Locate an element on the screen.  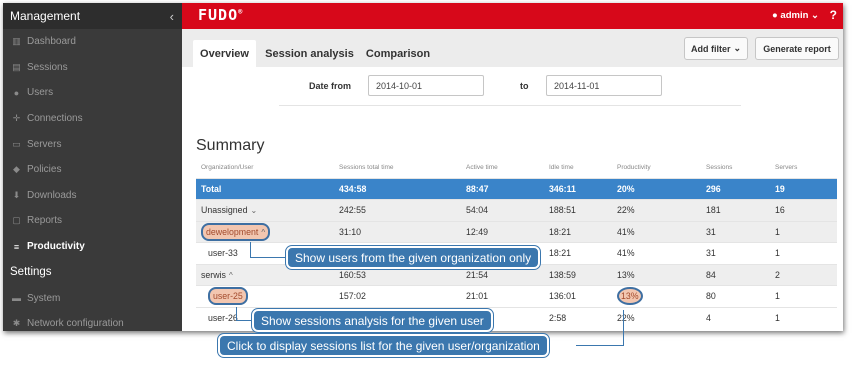
cell-productivity: 20% is located at coordinates (656, 188).